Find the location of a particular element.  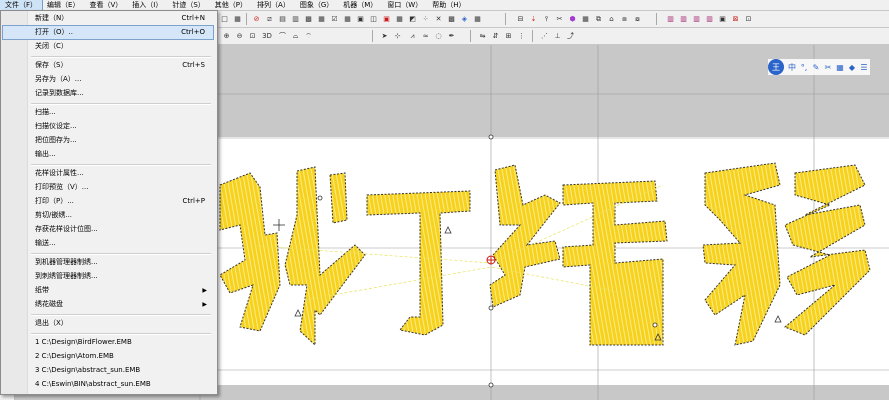

trim-icon-2: ✂ is located at coordinates (559, 19).